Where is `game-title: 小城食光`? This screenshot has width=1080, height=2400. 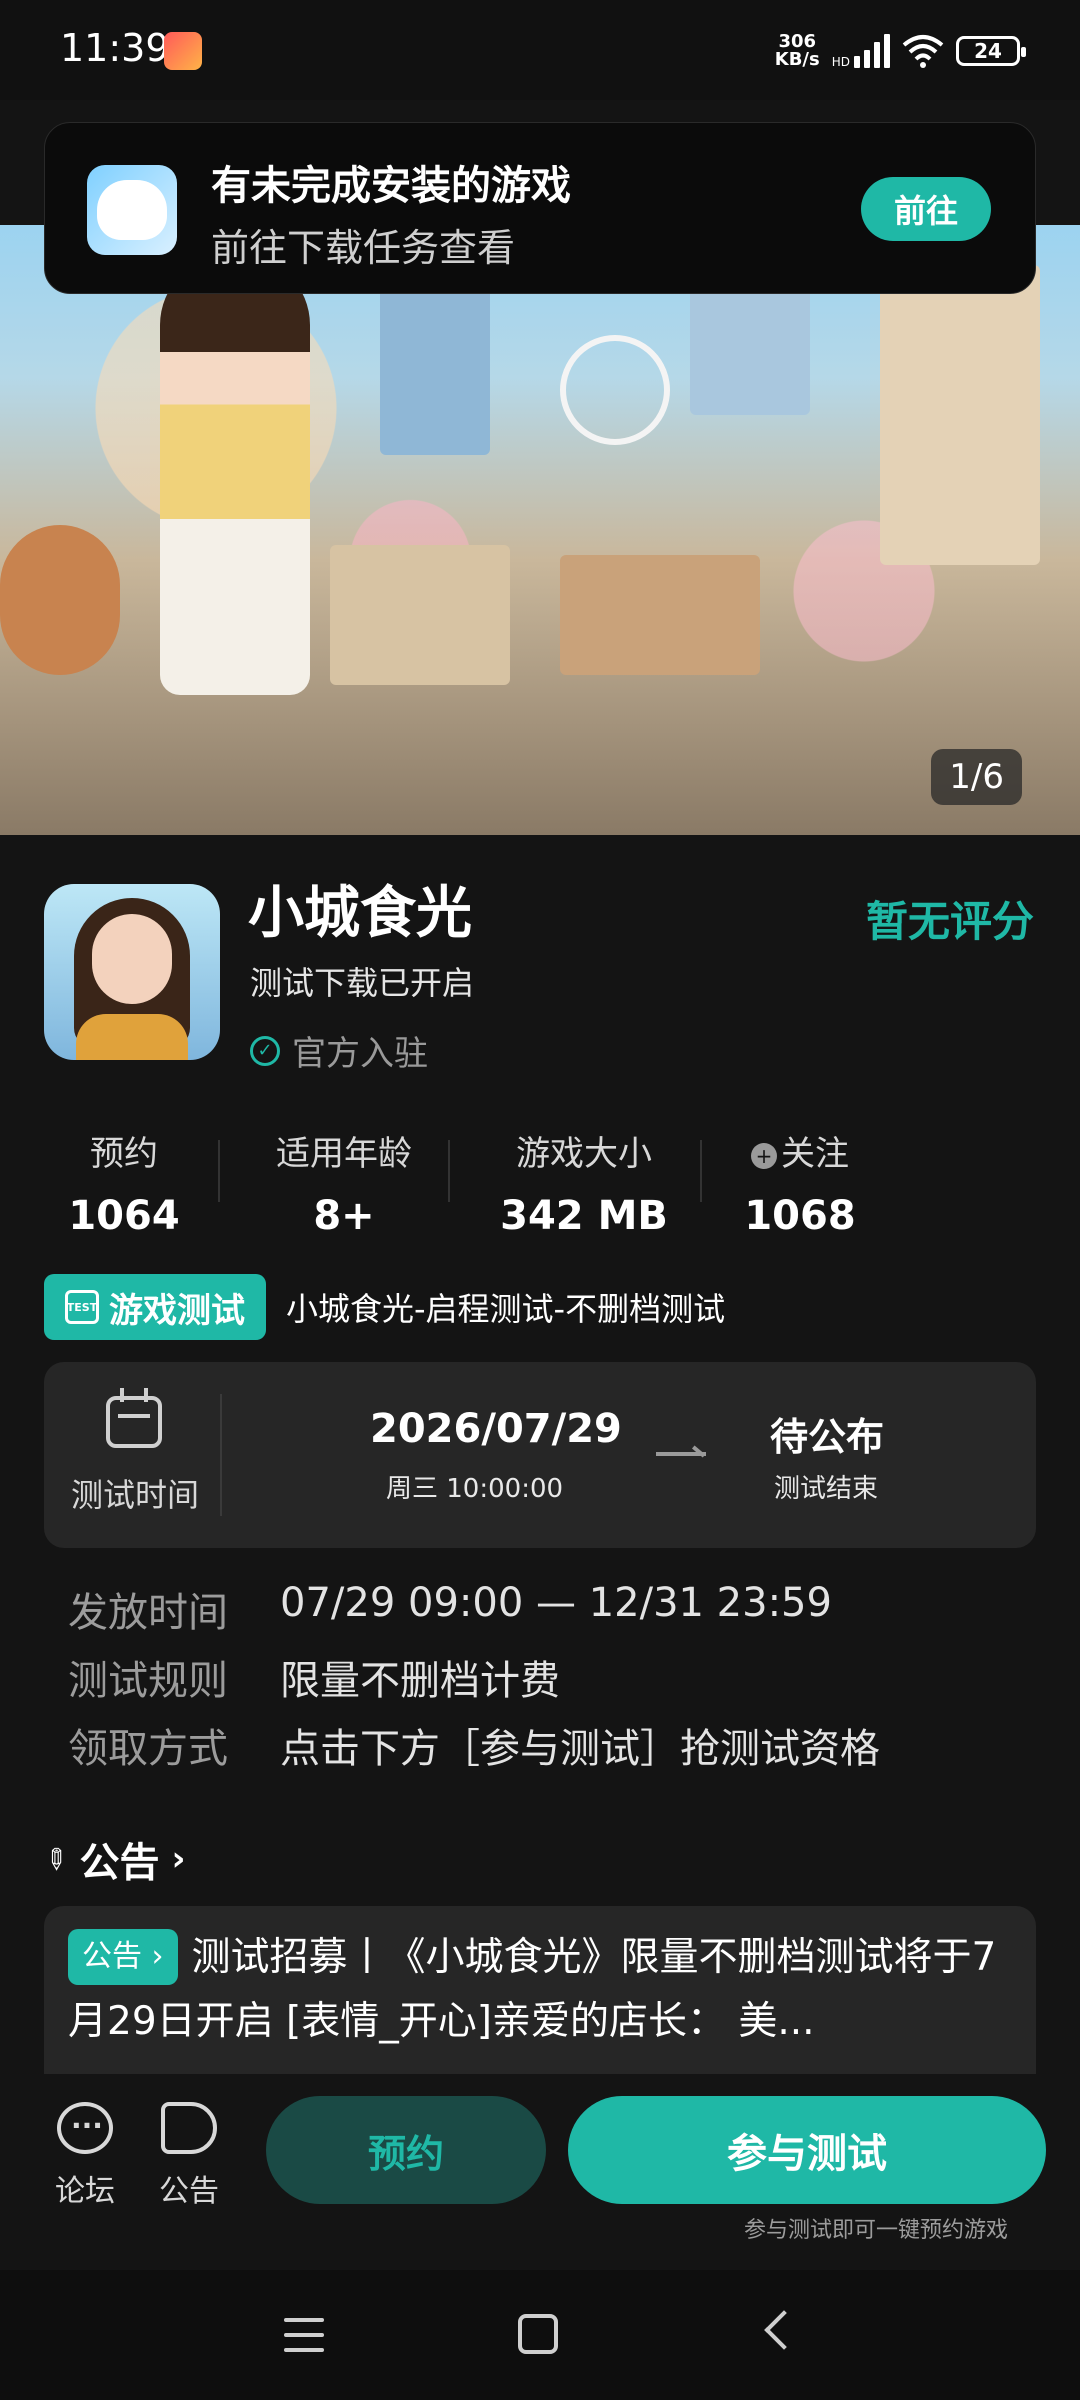 game-title: 小城食光 is located at coordinates (360, 913).